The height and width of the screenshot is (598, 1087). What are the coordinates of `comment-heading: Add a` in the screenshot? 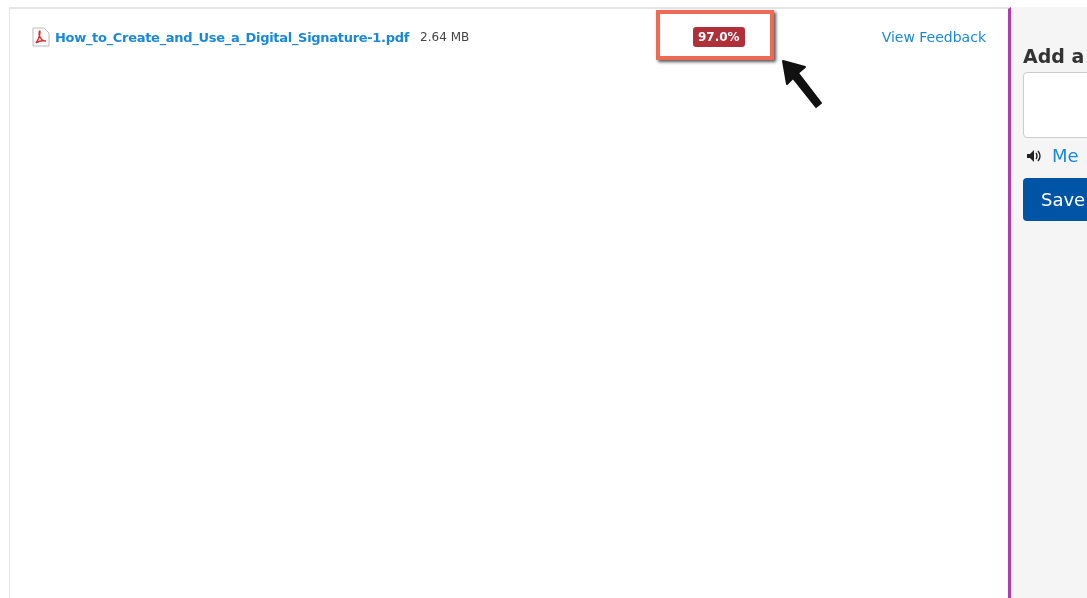 It's located at (1054, 56).